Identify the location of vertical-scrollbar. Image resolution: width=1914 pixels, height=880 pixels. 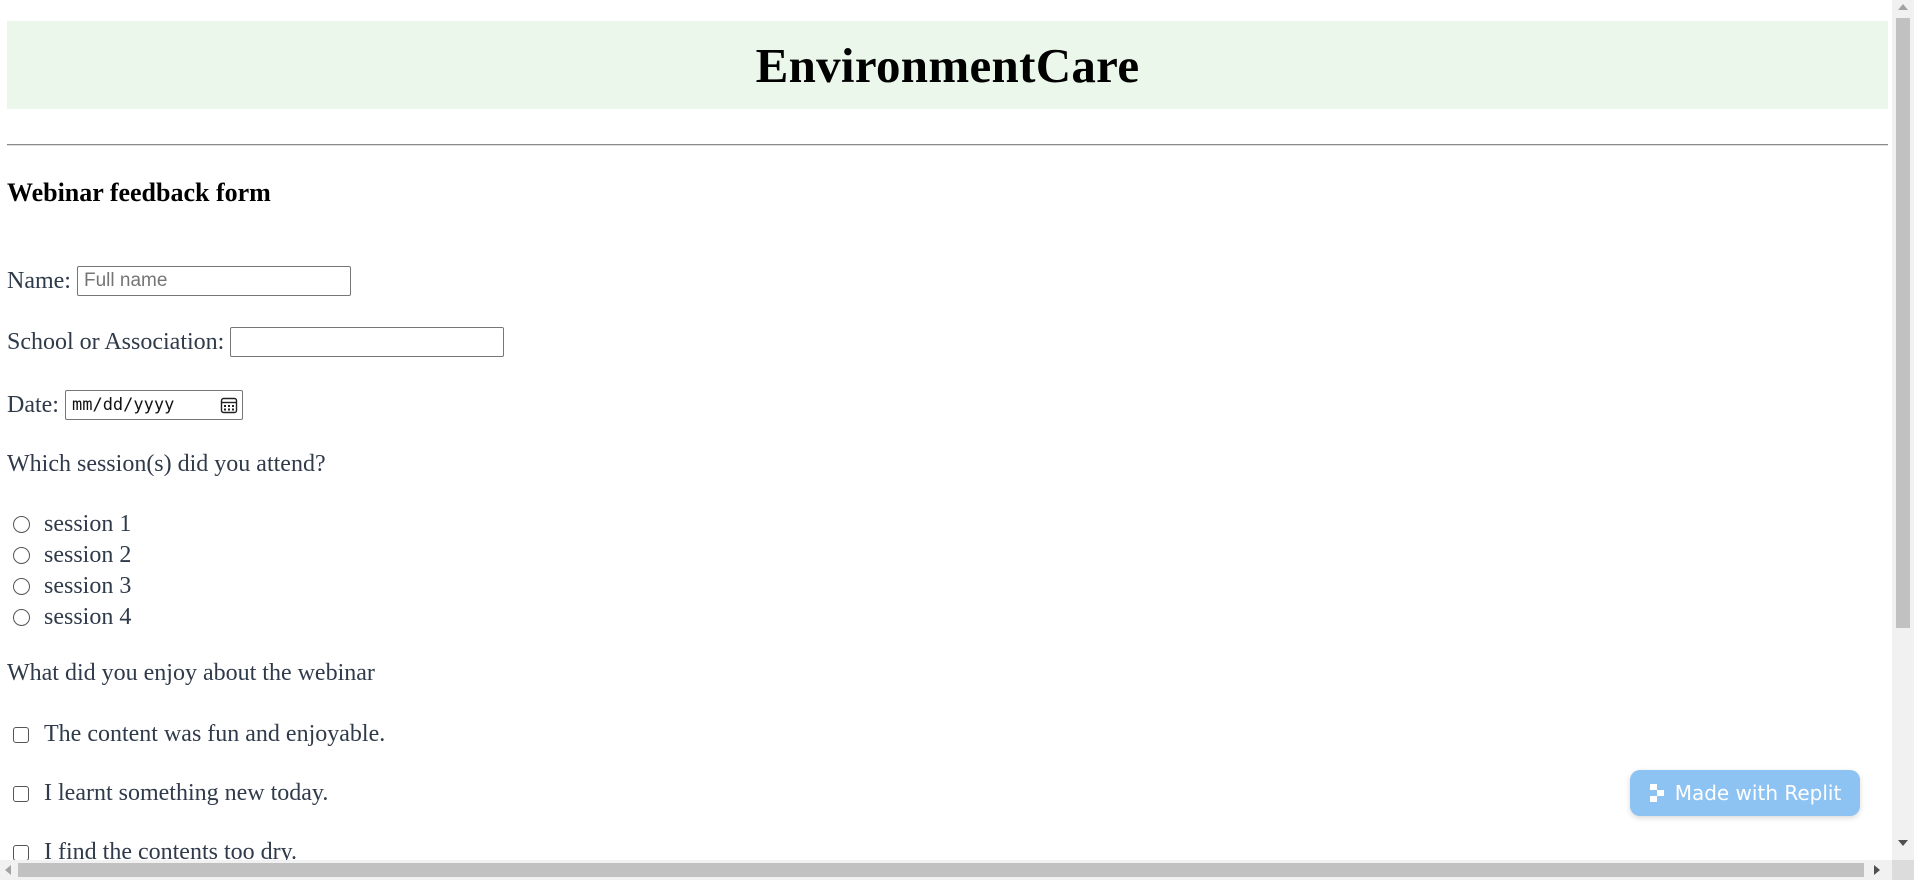
(1903, 430).